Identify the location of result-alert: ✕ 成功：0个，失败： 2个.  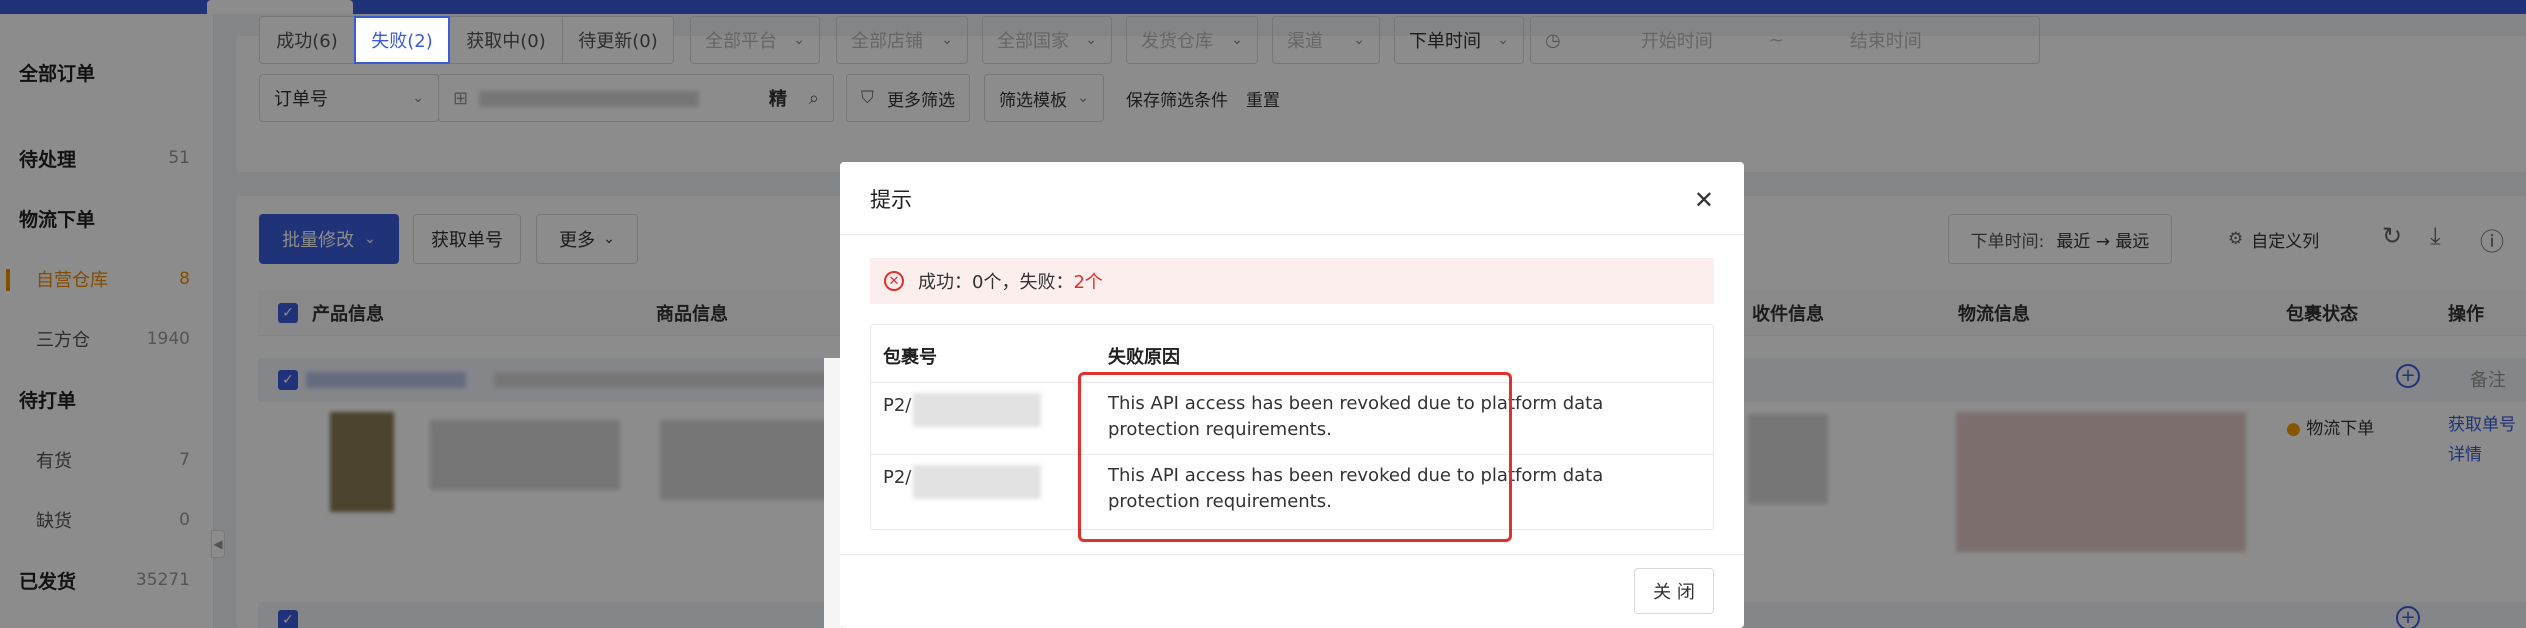
(1292, 281).